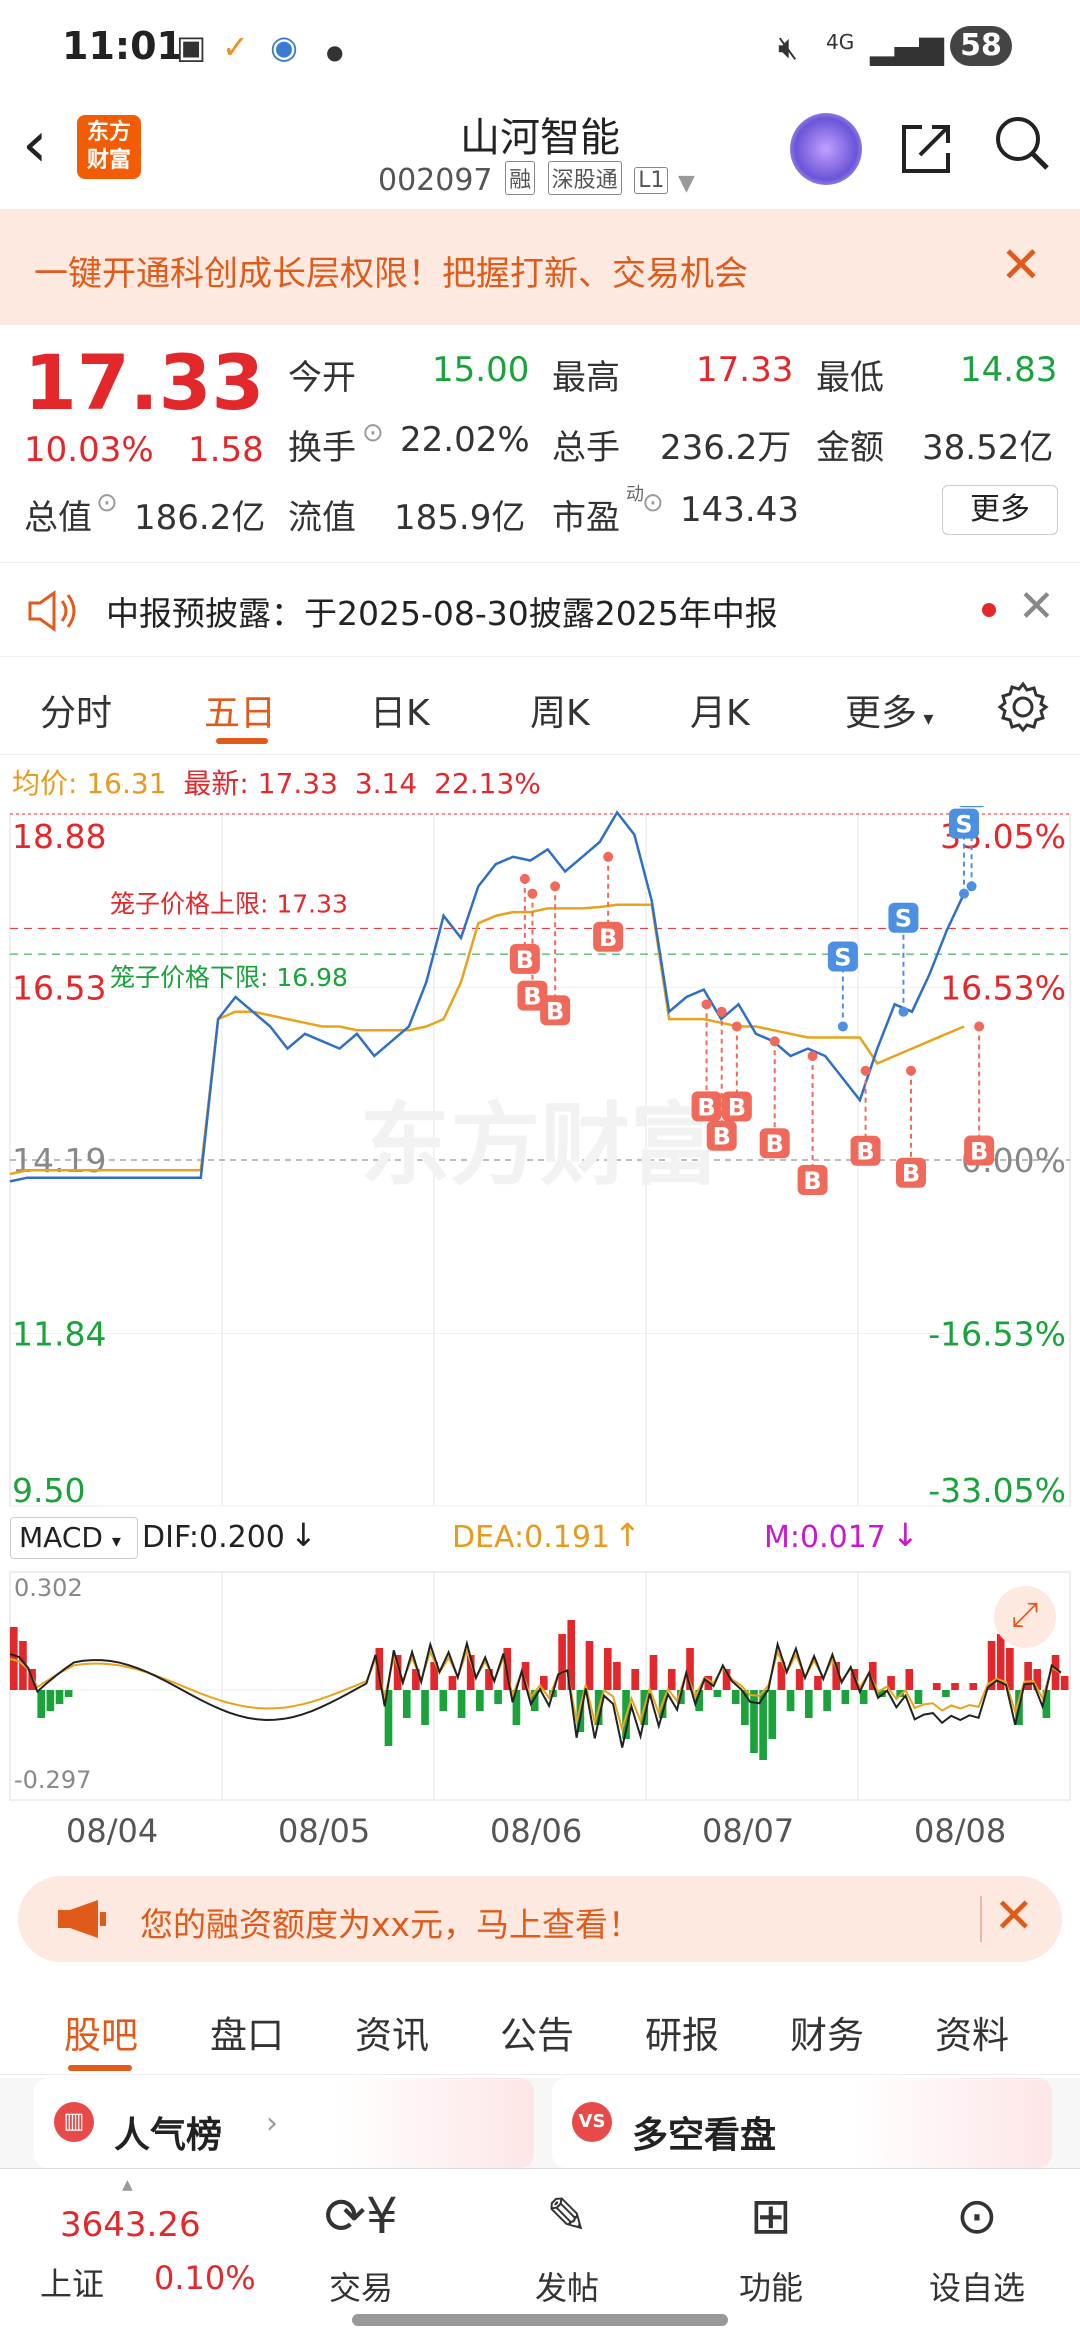  Describe the element at coordinates (391, 1924) in the screenshot. I see `margin-banner-text: 您的融资额度为xx元，马上查看！` at that location.